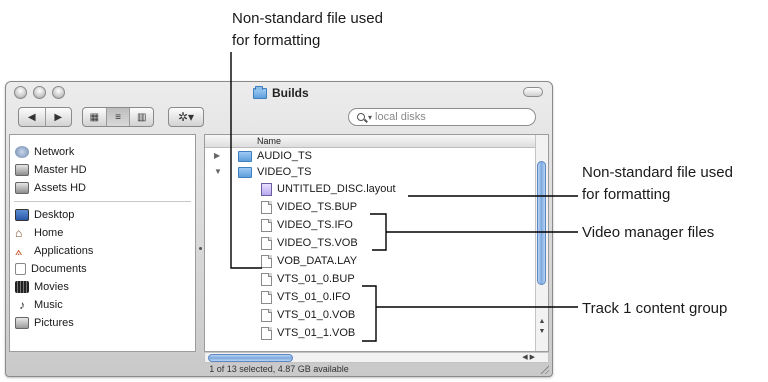 This screenshot has height=382, width=768. I want to click on sidebar-item-label: Network, so click(54, 152).